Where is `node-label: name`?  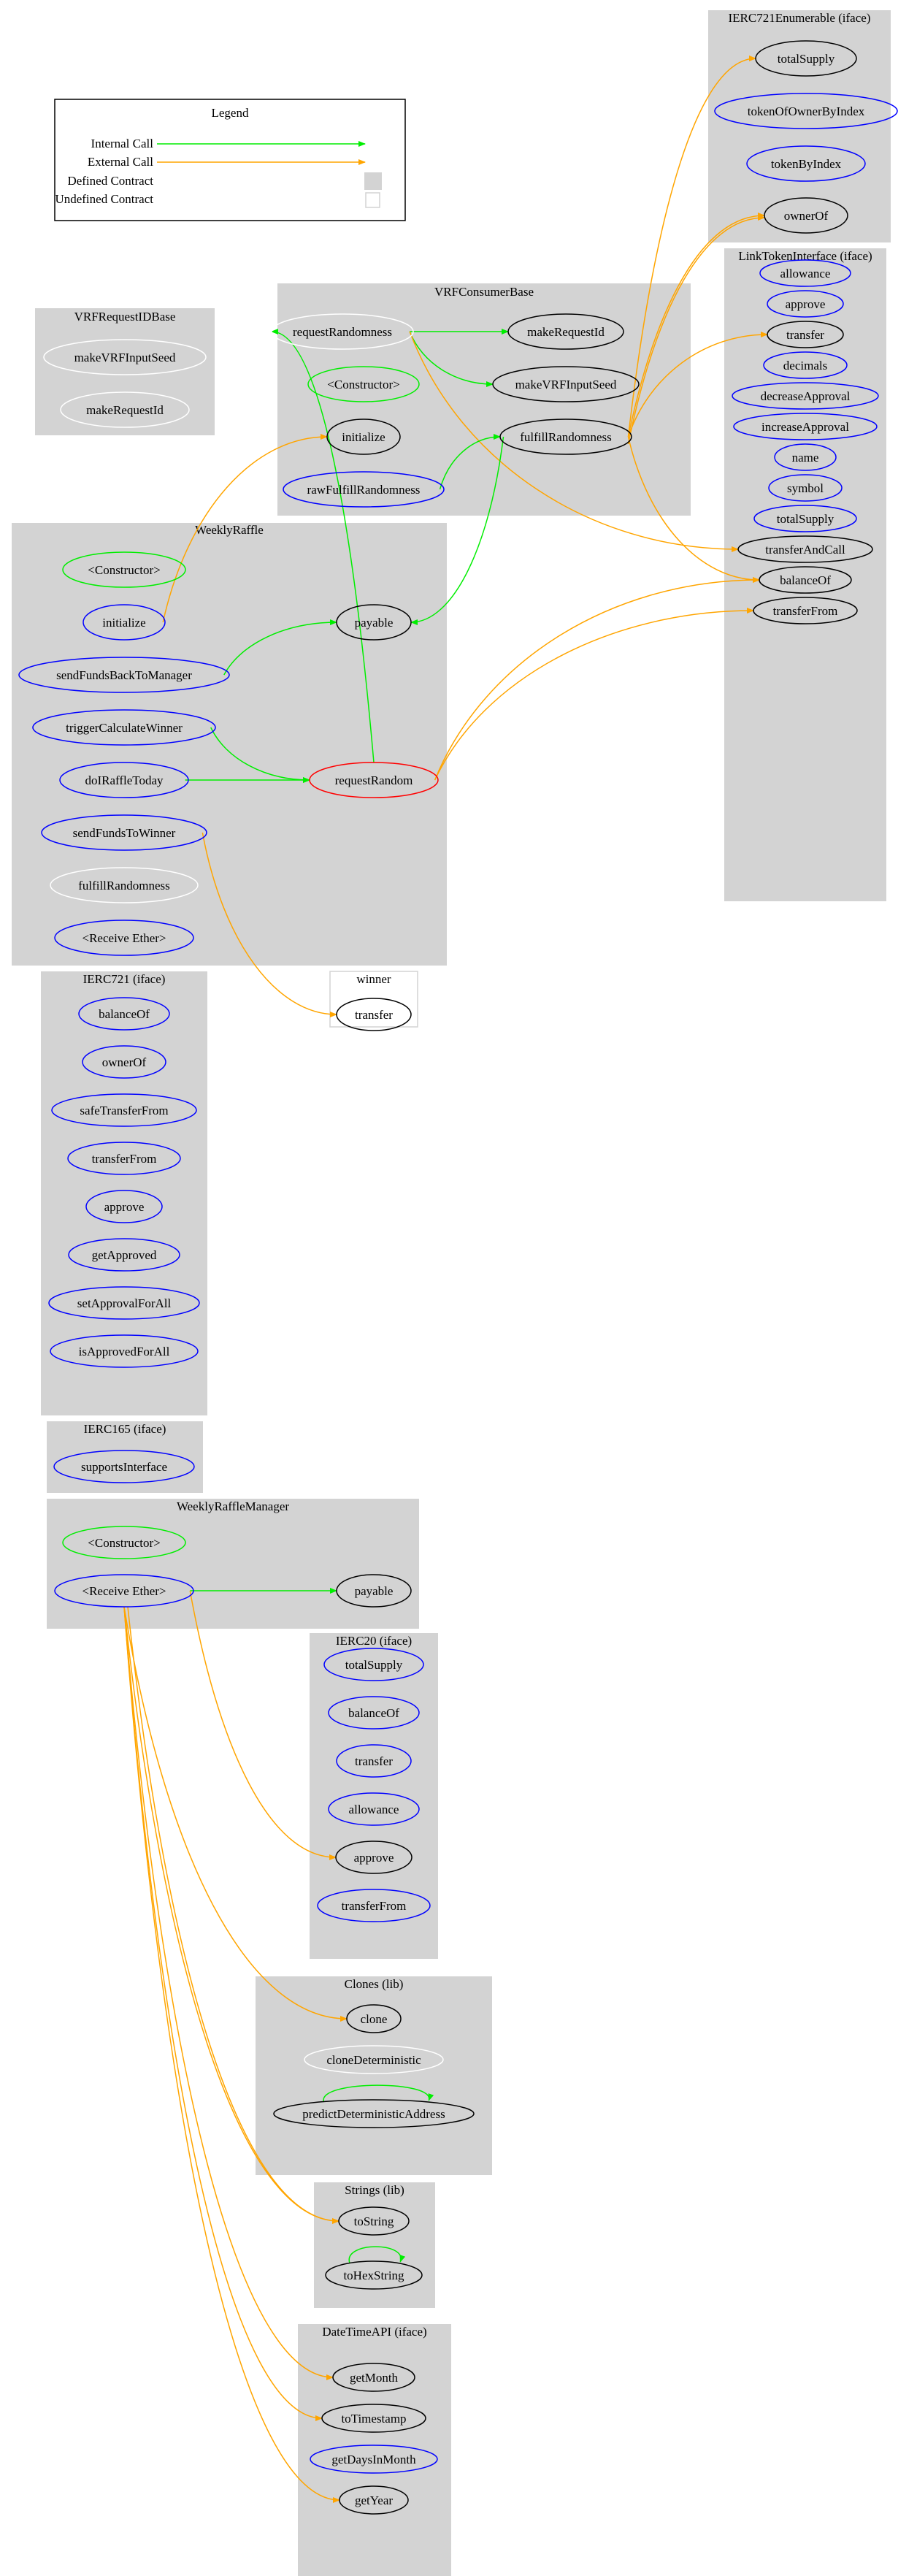
node-label: name is located at coordinates (805, 458).